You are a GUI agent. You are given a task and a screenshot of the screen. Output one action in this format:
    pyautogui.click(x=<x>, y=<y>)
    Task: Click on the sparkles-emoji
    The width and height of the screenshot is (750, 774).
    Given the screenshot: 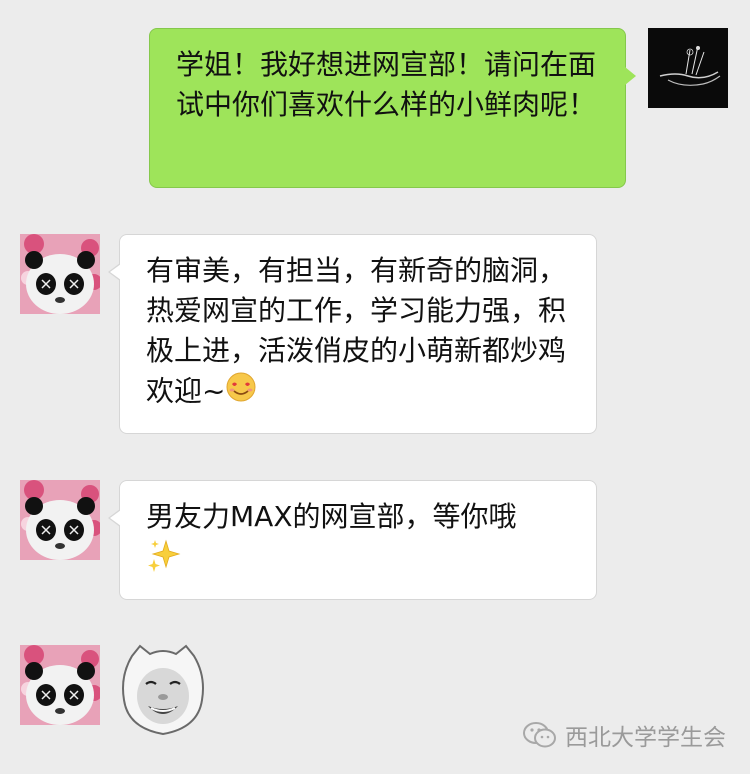 What is the action you would take?
    pyautogui.click(x=164, y=560)
    